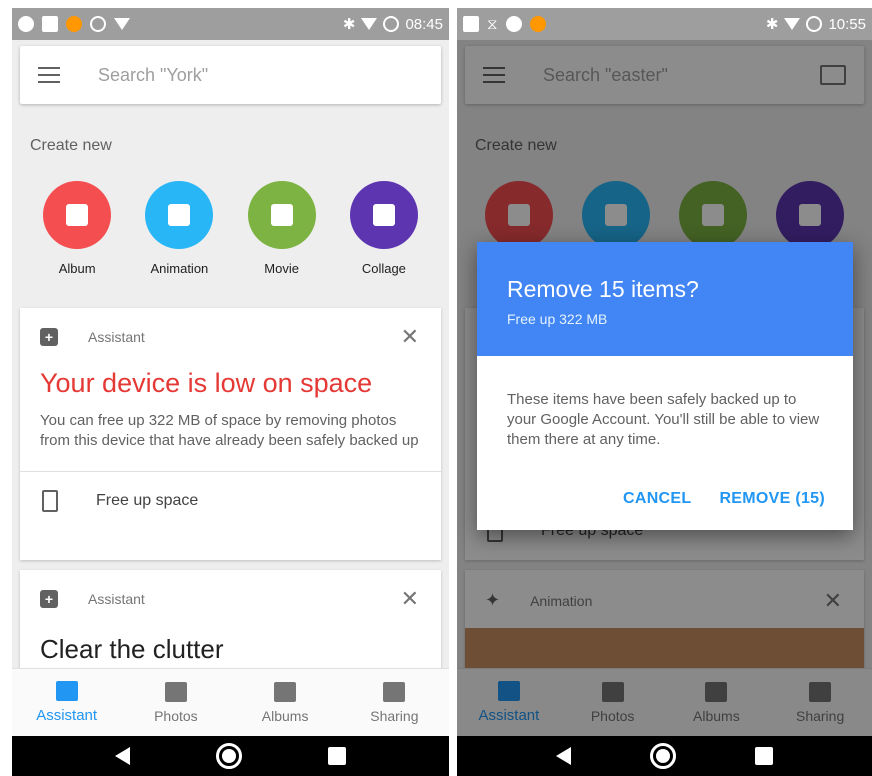 The image size is (872, 776). I want to click on create-album-button: Album, so click(77, 231).